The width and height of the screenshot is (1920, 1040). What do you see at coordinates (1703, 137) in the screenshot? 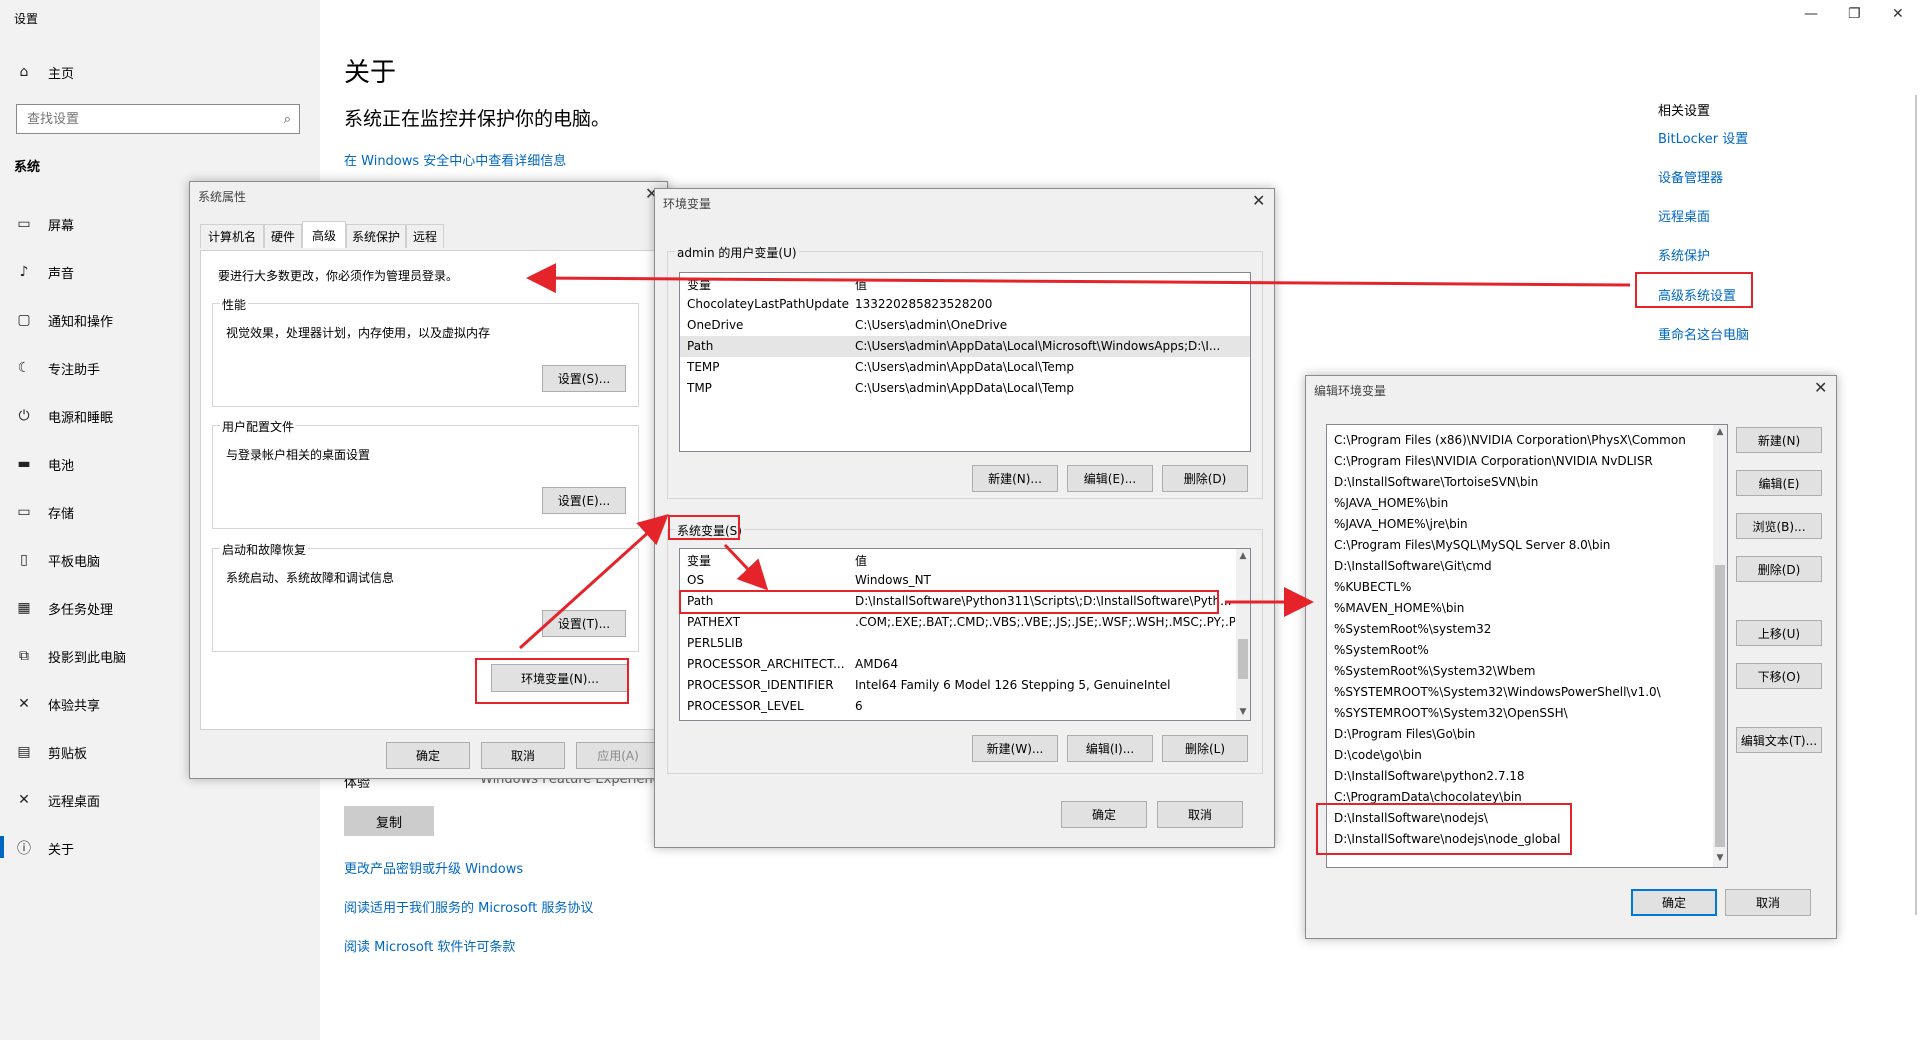
I see `bitlocker-link: BitLocker 设置` at bounding box center [1703, 137].